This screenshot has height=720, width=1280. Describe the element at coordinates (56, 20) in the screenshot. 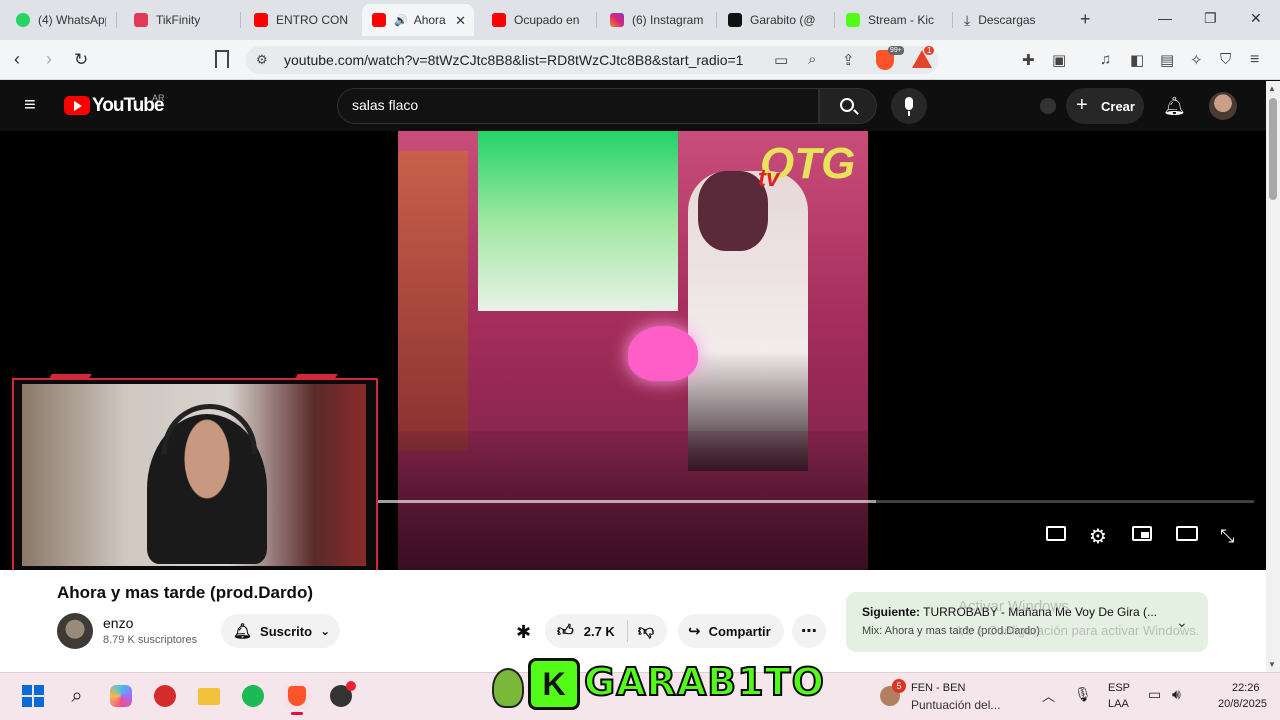

I see `tab-whatsapp: (4) WhatsApp` at that location.